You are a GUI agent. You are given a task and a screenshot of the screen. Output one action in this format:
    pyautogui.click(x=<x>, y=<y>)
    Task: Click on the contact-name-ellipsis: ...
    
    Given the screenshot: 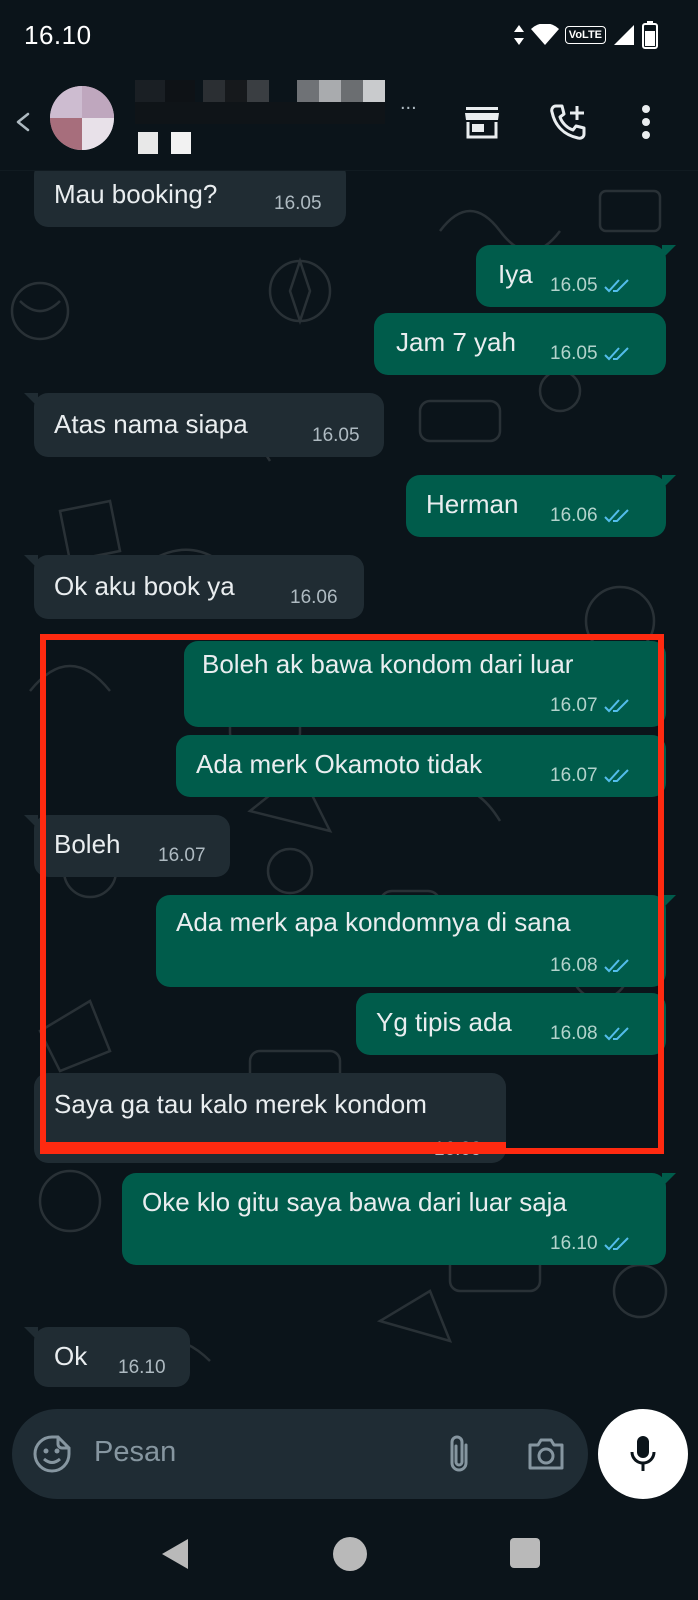 What is the action you would take?
    pyautogui.click(x=408, y=103)
    